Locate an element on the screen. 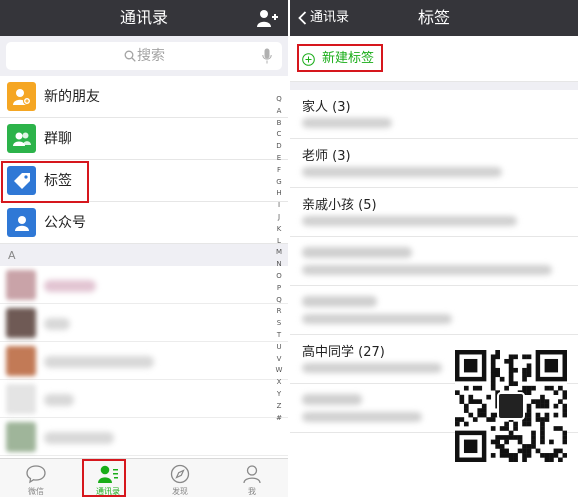 The height and width of the screenshot is (497, 578). index-letter: V is located at coordinates (279, 360).